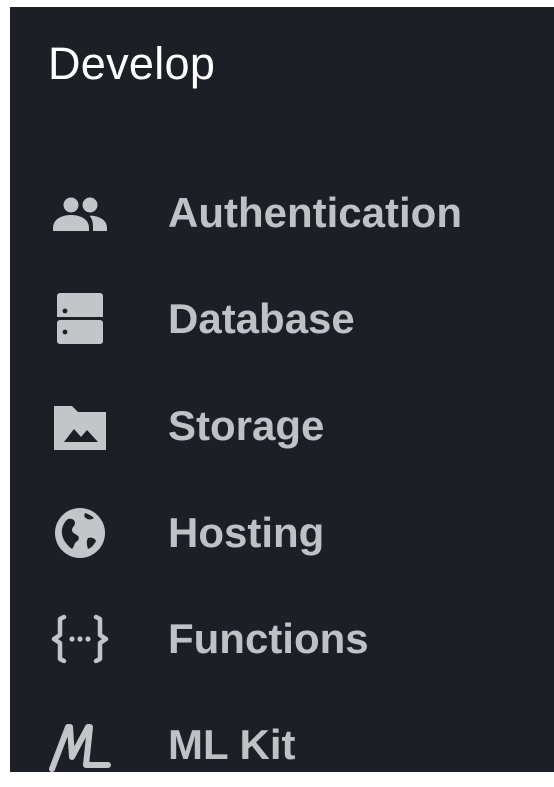 This screenshot has width=554, height=787. Describe the element at coordinates (315, 212) in the screenshot. I see `nav-item-label: Authentication` at that location.